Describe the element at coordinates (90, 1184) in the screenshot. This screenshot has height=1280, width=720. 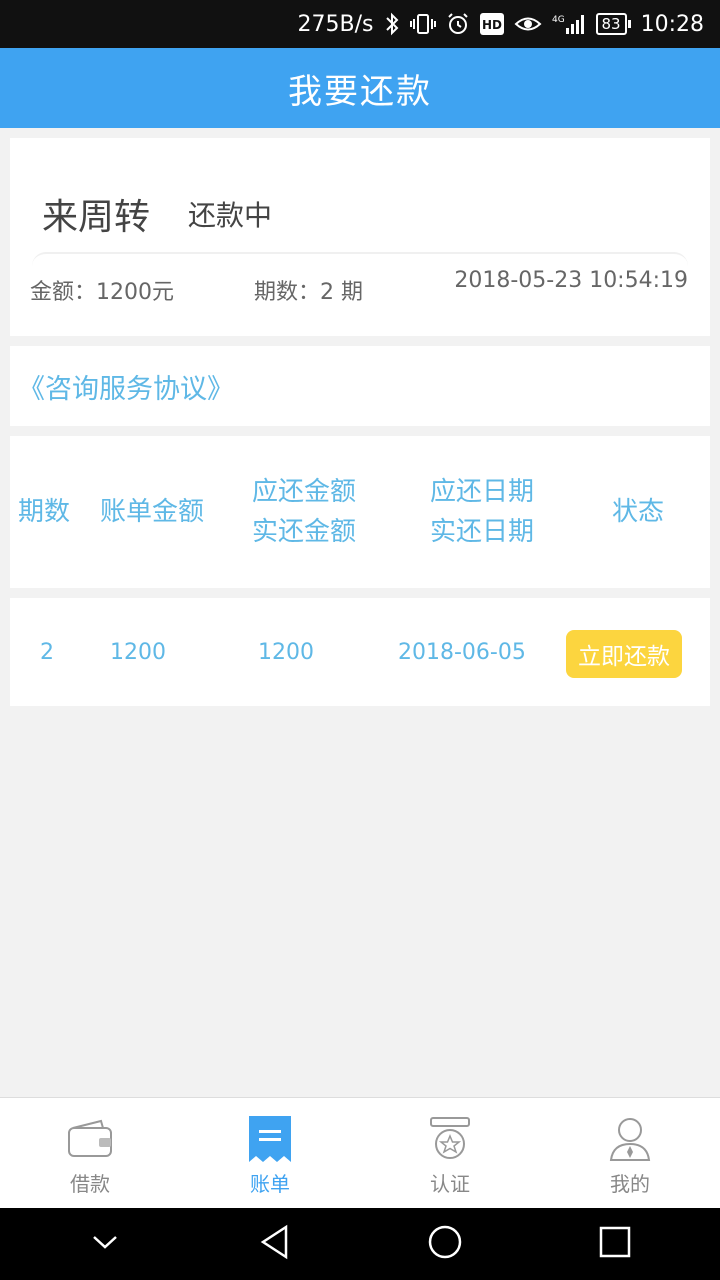
I see `tab-label: 借款` at that location.